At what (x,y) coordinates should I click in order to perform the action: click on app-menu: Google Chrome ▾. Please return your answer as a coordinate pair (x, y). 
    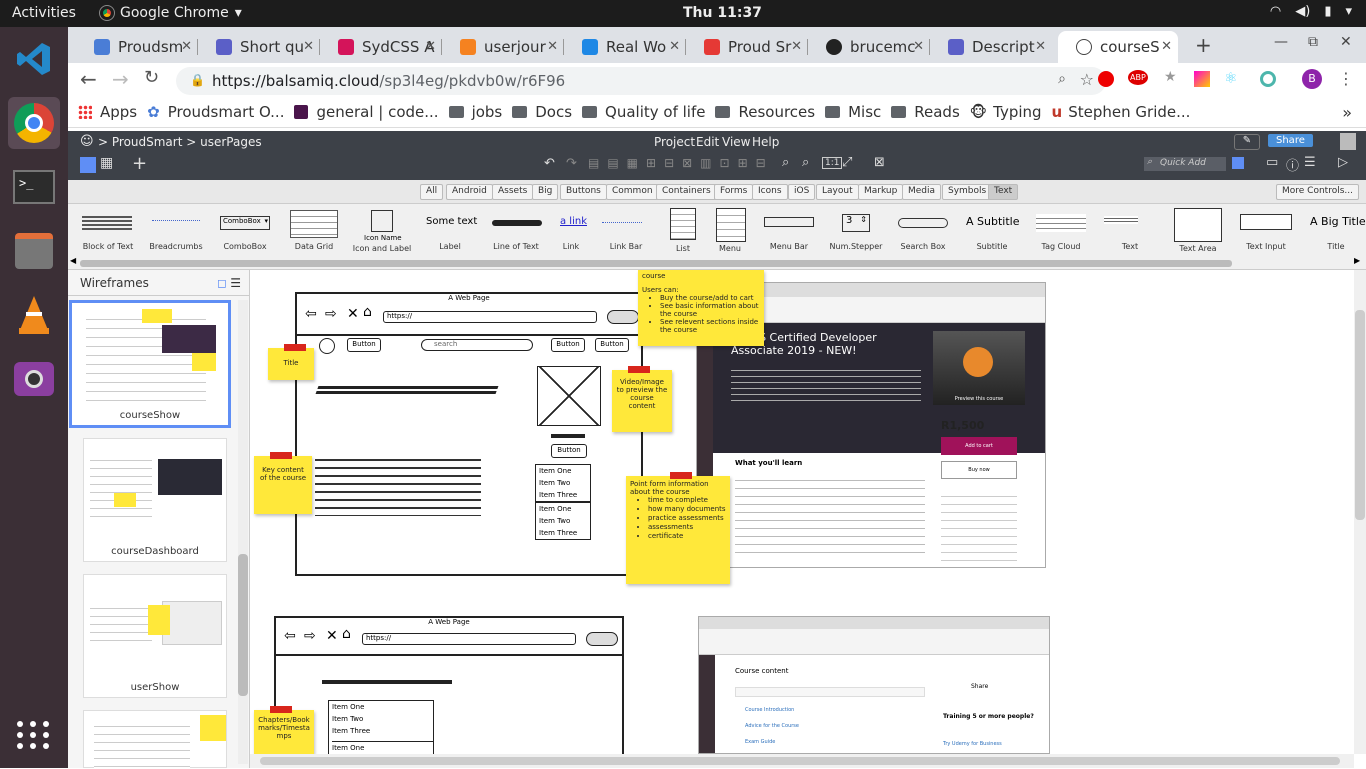
    Looking at the image, I should click on (170, 13).